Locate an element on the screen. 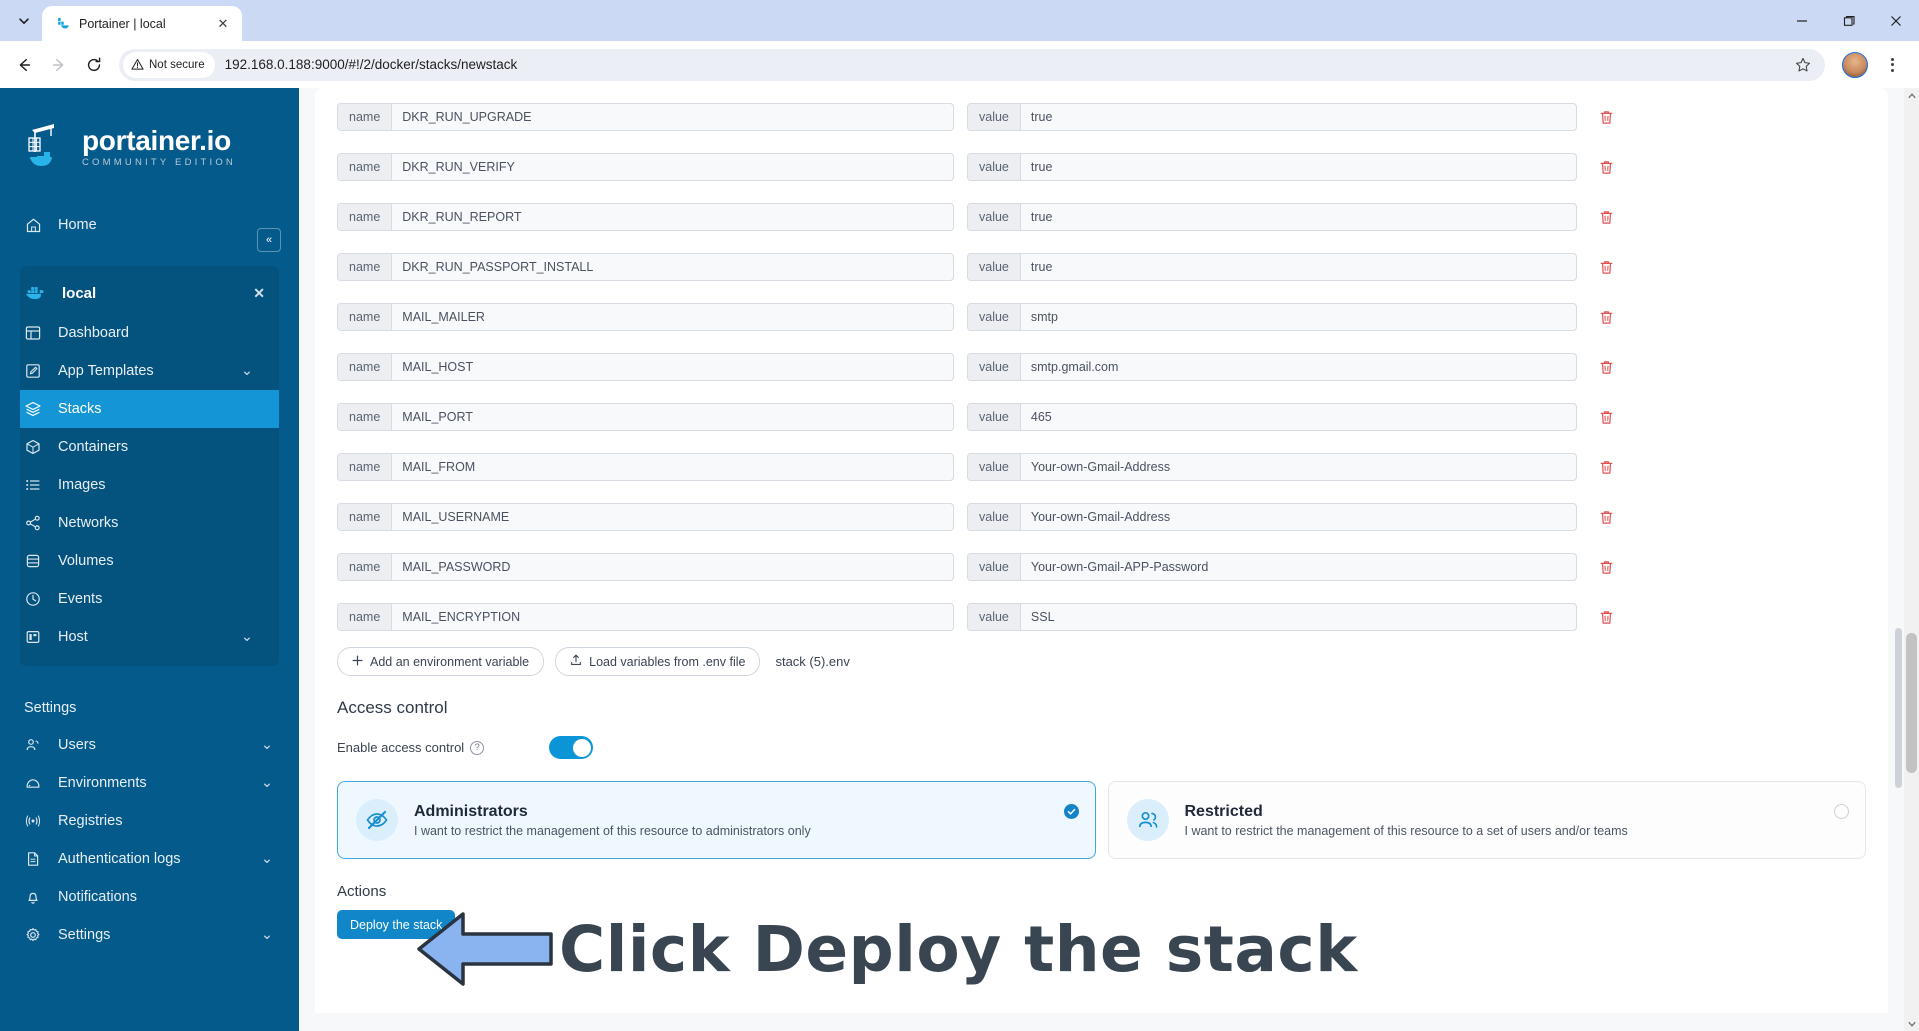 This screenshot has width=1919, height=1031. sidebar-item-networks: Networks is located at coordinates (149, 523).